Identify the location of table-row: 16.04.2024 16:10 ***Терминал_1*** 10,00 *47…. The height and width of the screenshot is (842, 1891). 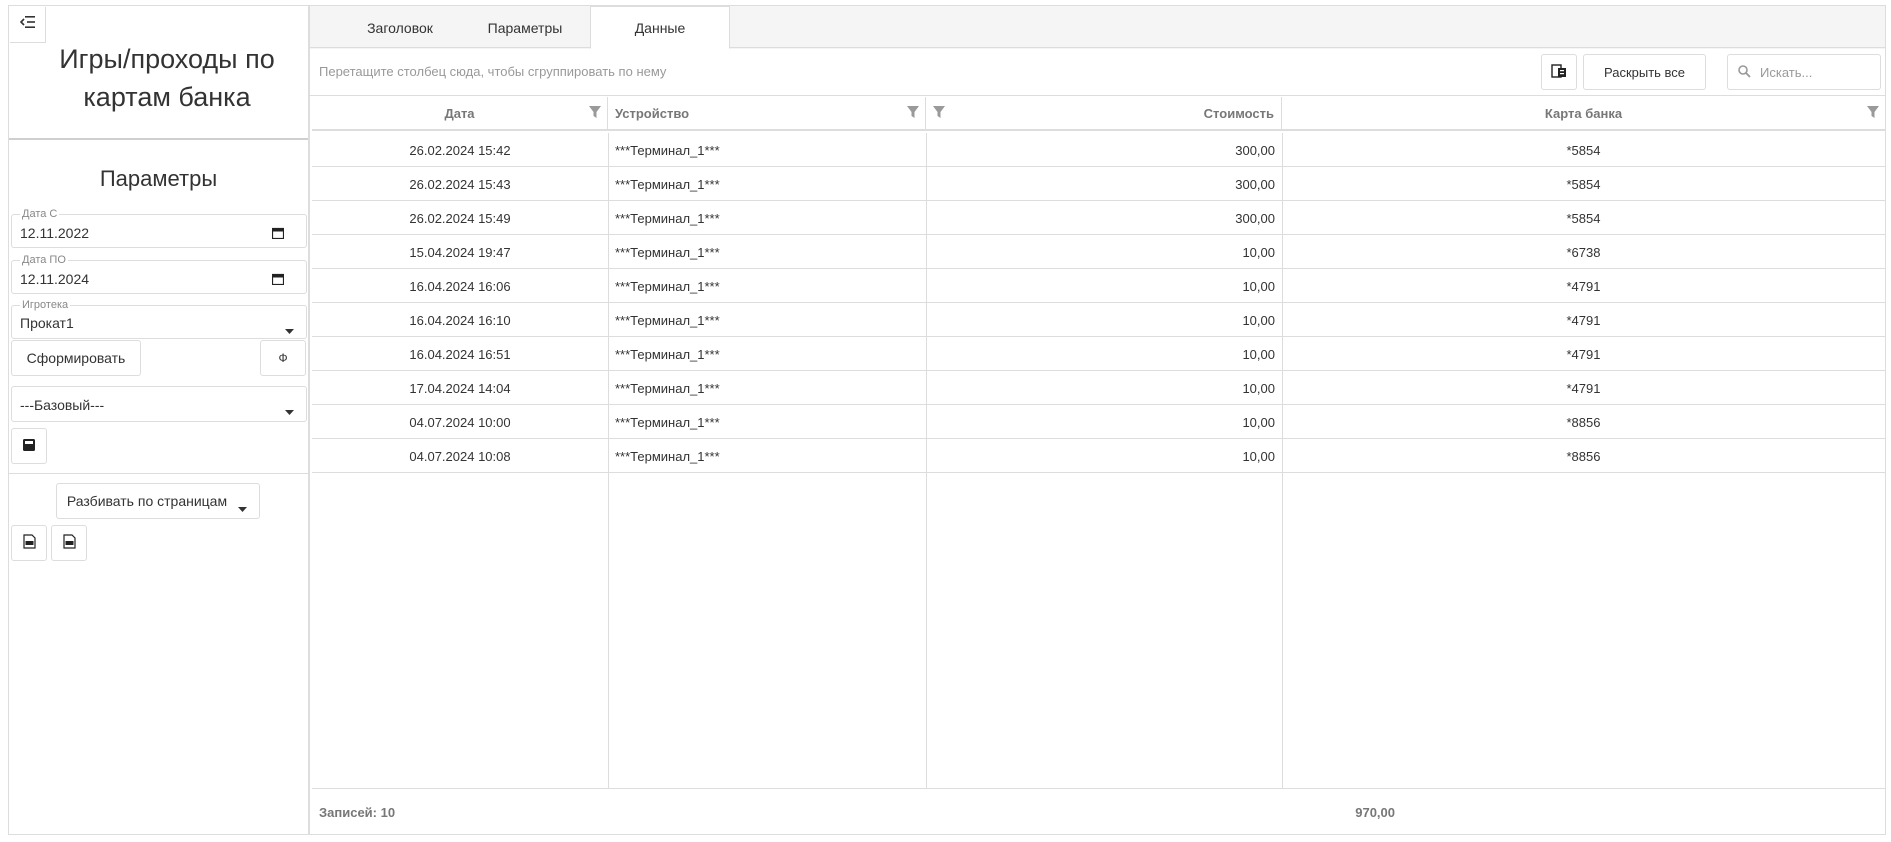
(1098, 320).